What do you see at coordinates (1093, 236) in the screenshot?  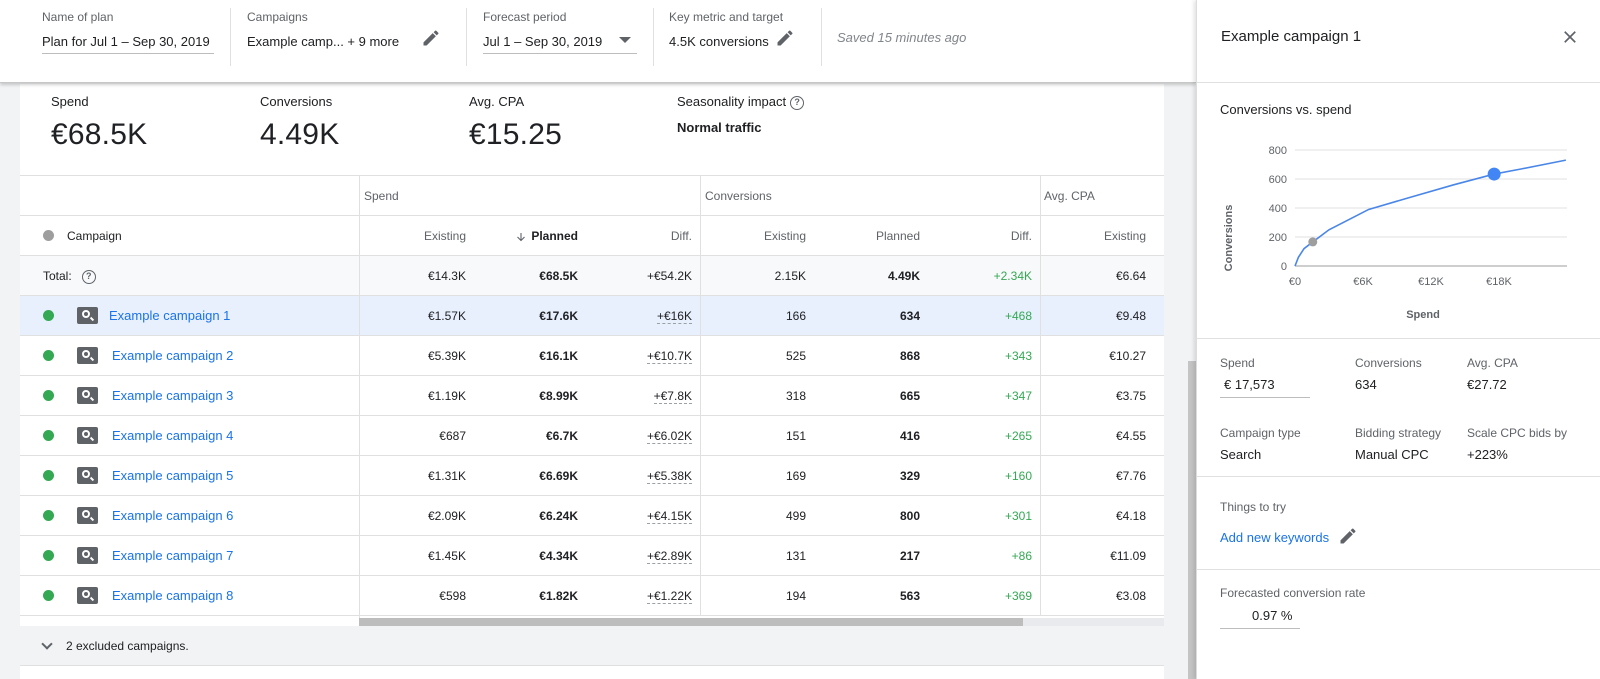 I see `column-header-cpa-existing: Existing` at bounding box center [1093, 236].